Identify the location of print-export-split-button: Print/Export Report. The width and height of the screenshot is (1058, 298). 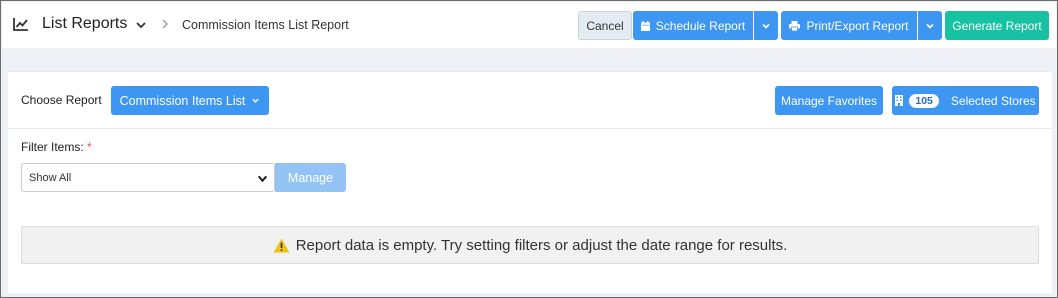
(861, 25).